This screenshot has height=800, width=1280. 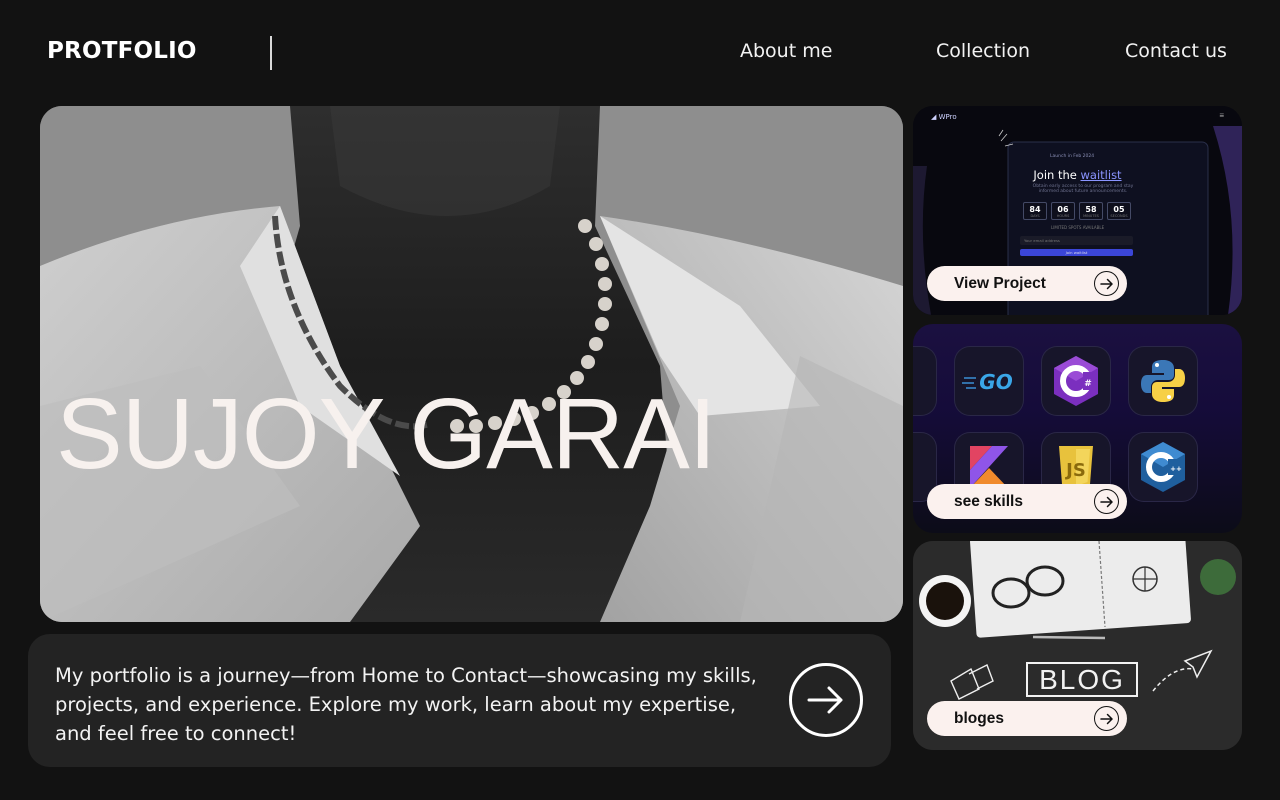 I want to click on intro-arrow-button, so click(x=826, y=700).